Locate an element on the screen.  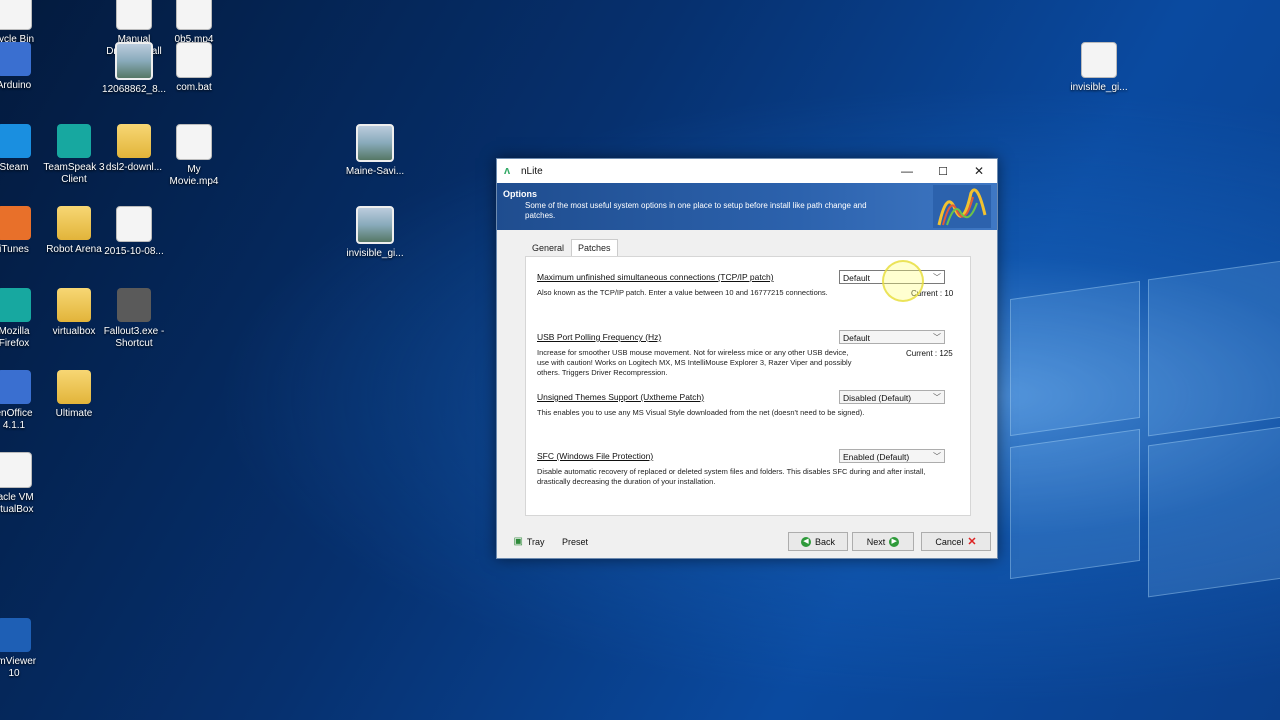
header-title: Options is located at coordinates (520, 194).